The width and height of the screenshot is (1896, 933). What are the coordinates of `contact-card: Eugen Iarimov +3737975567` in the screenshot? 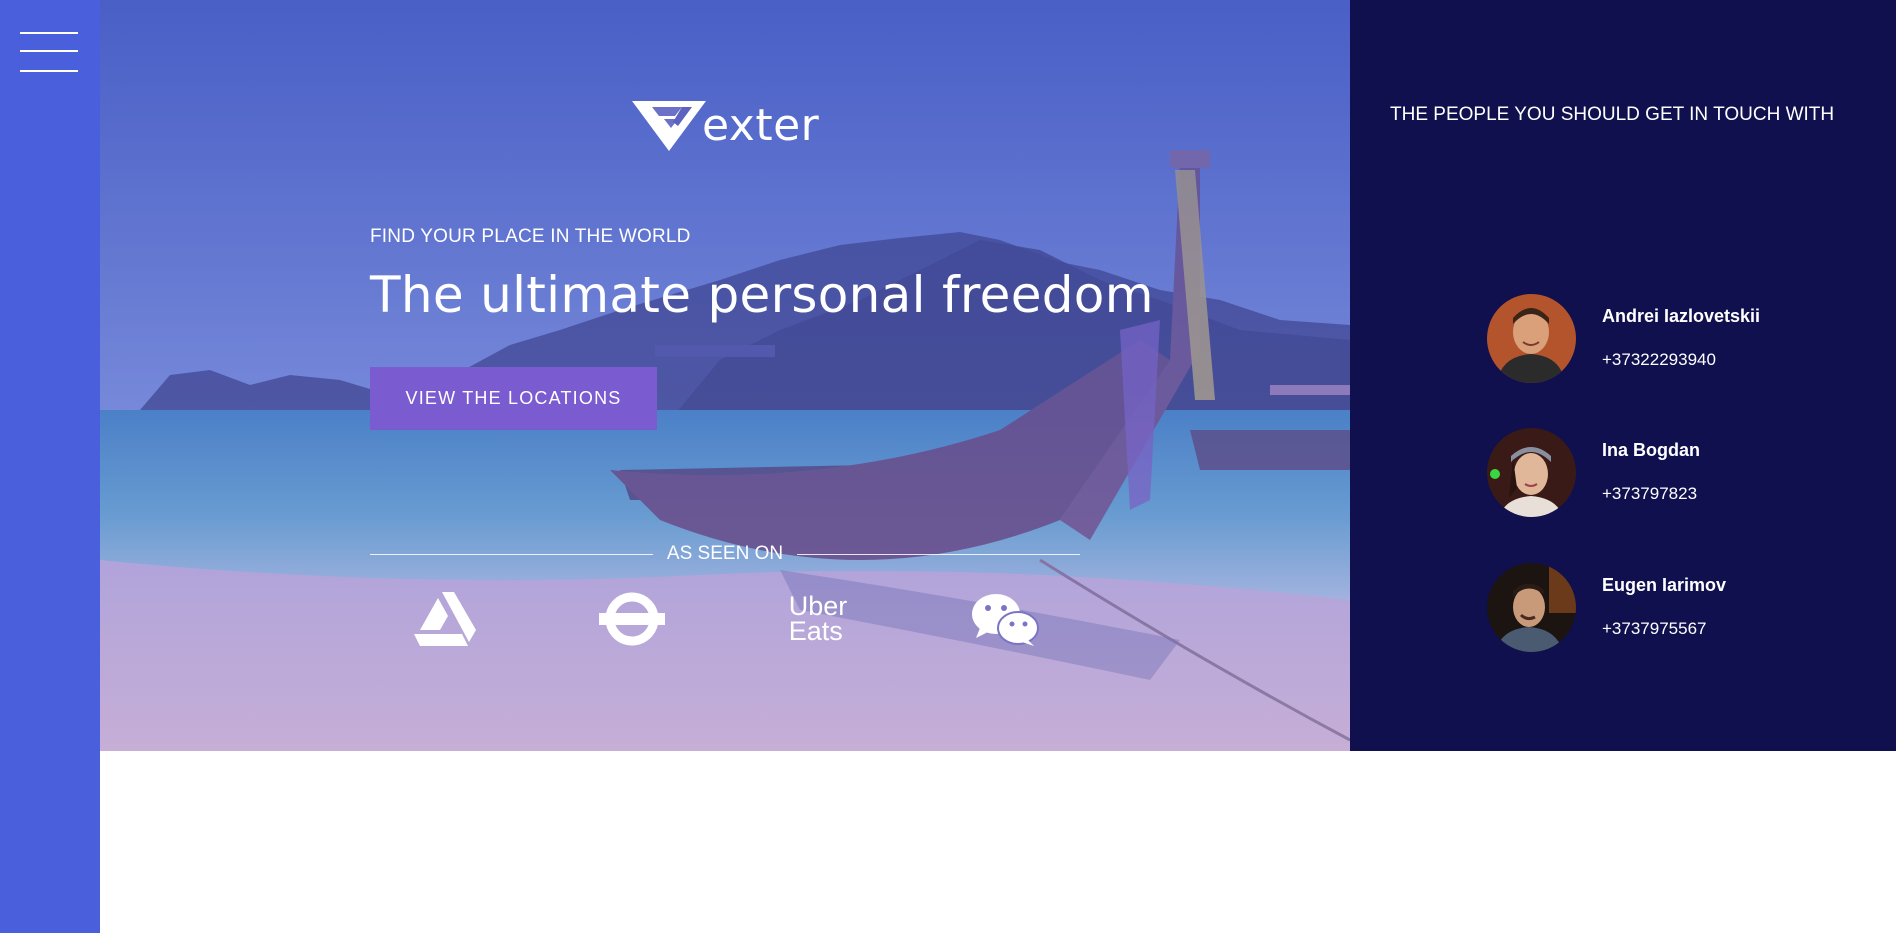 It's located at (1677, 609).